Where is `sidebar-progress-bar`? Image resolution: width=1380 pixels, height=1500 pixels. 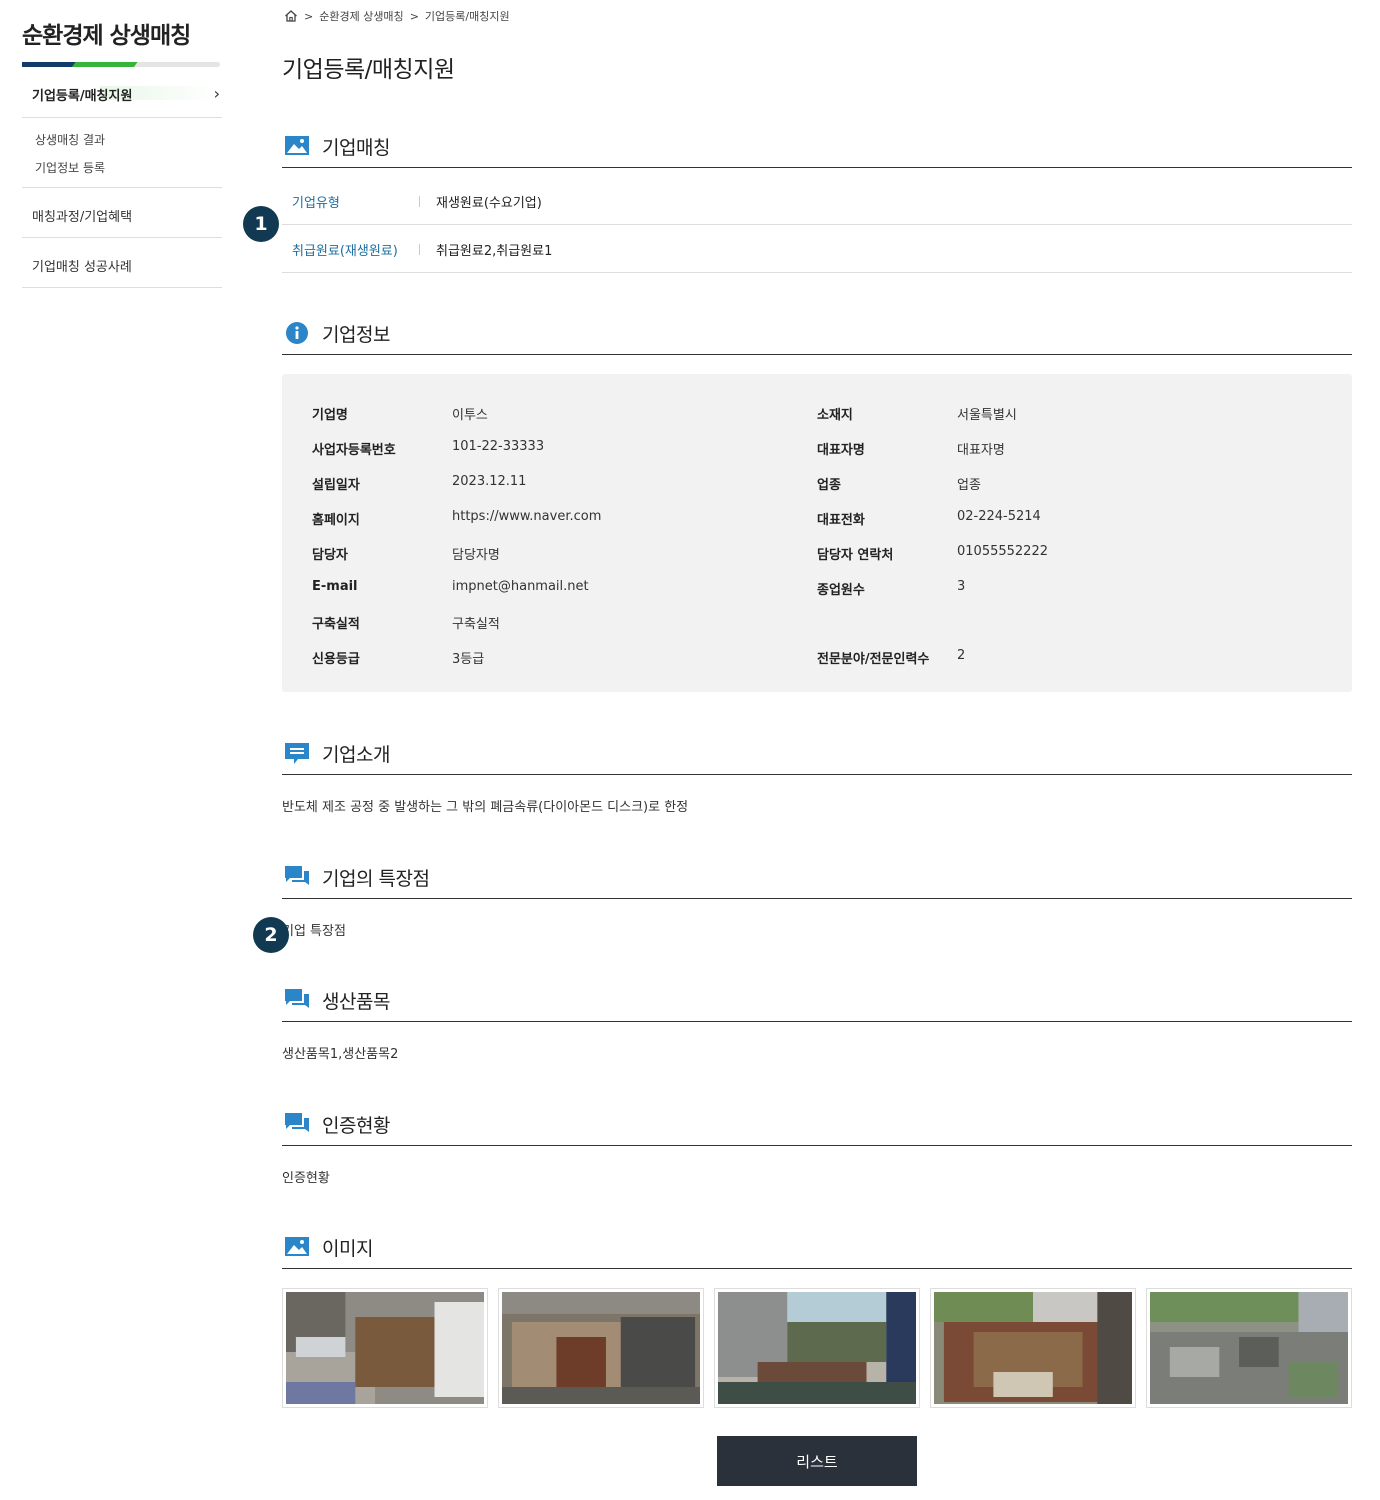
sidebar-progress-bar is located at coordinates (121, 64).